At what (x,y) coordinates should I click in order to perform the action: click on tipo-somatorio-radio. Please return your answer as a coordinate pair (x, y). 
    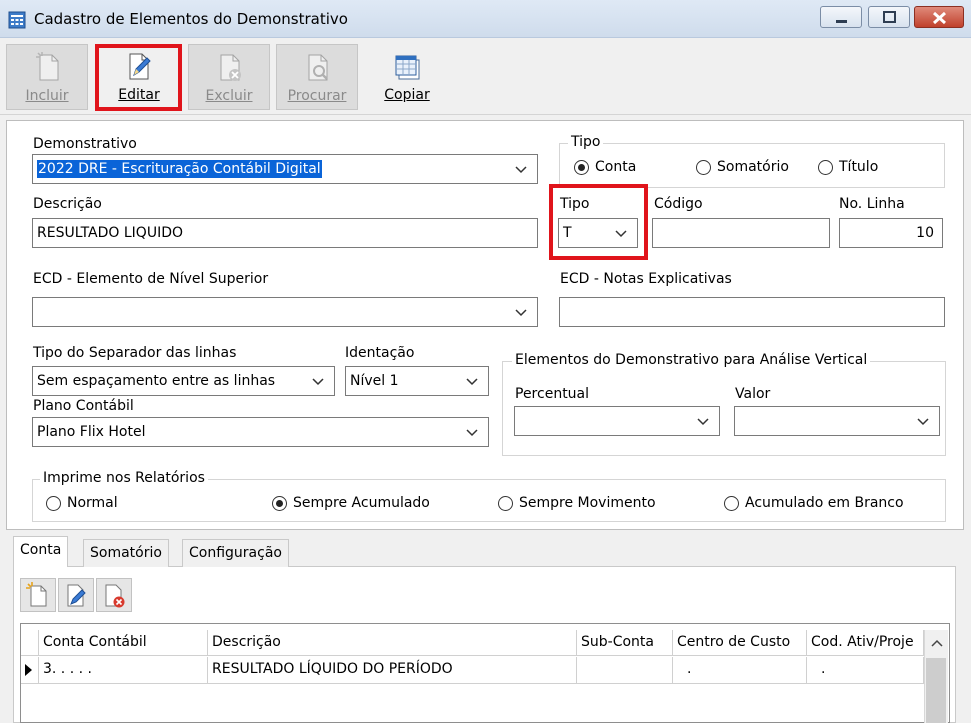
    Looking at the image, I should click on (703, 167).